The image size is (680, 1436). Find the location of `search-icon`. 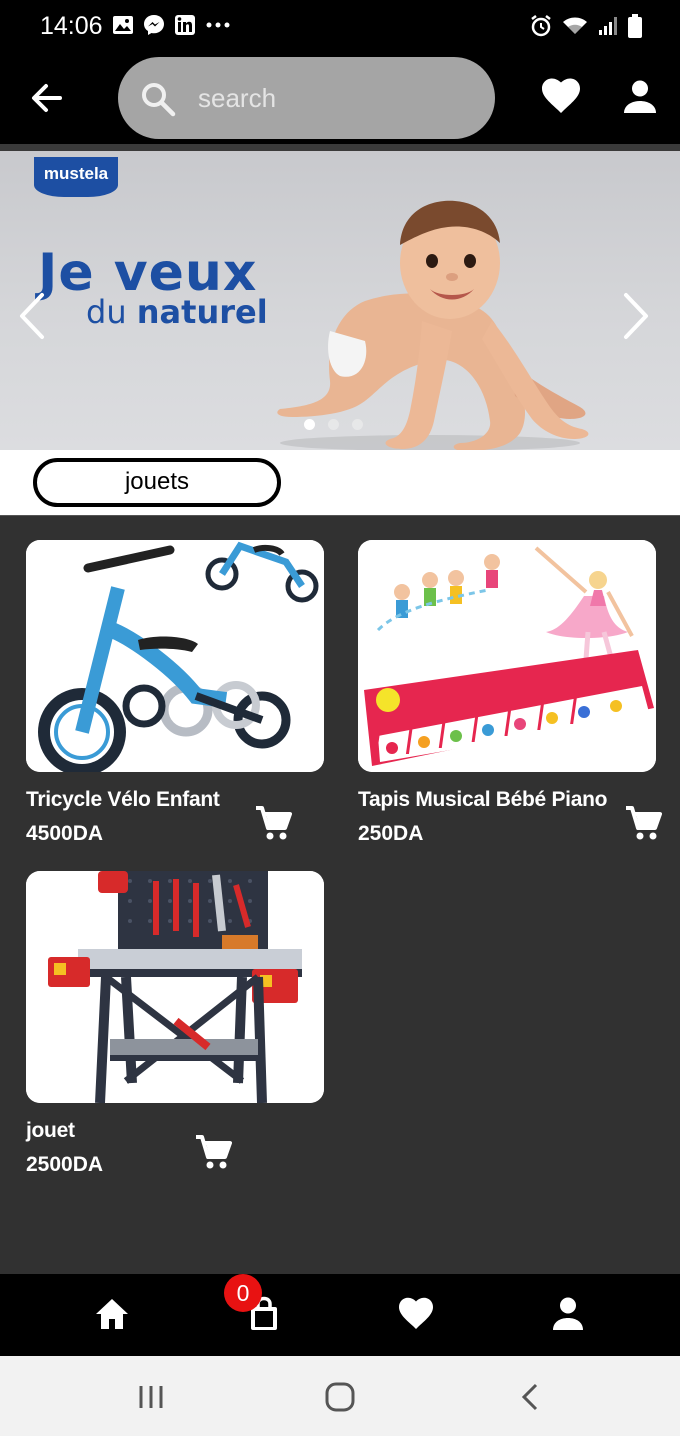

search-icon is located at coordinates (158, 99).